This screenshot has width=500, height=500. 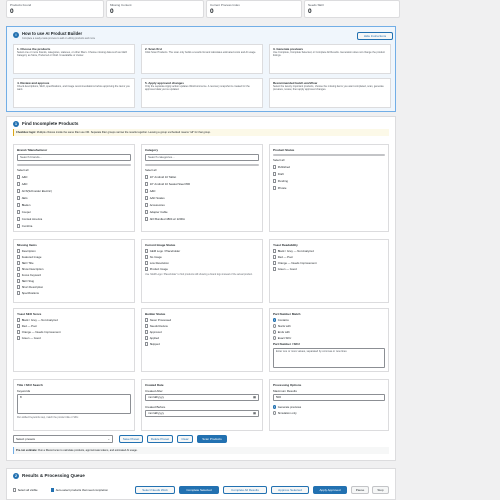 What do you see at coordinates (155, 205) in the screenshot?
I see `category-item: Accessories` at bounding box center [155, 205].